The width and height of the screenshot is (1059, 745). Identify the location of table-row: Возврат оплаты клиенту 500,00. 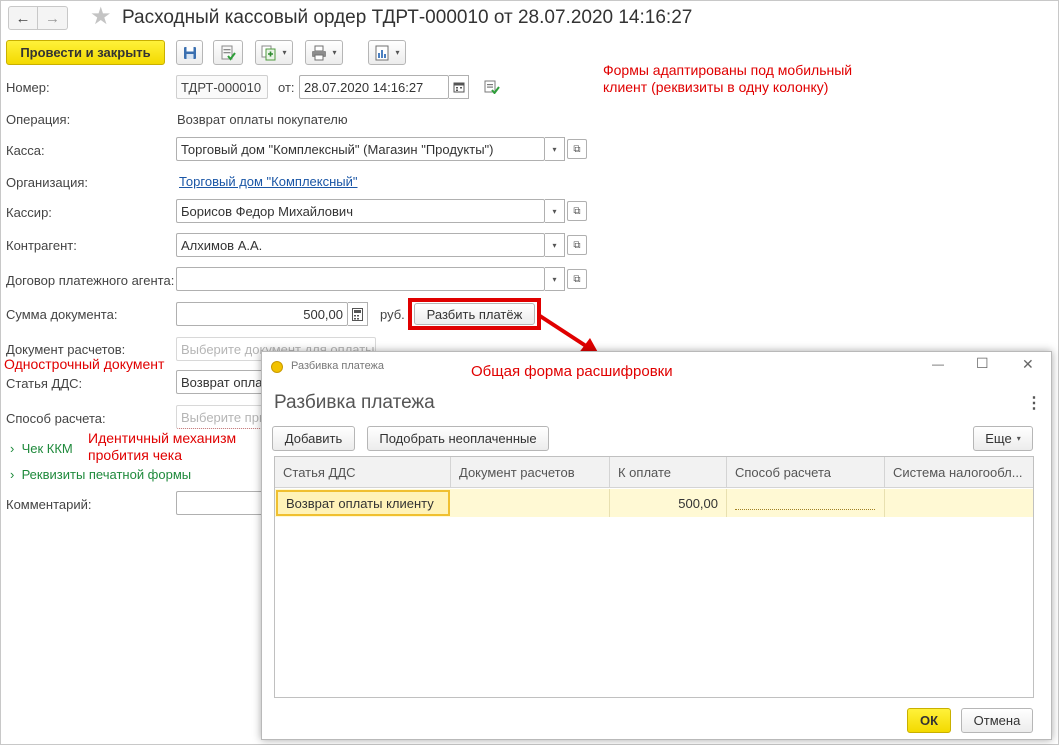
(654, 503).